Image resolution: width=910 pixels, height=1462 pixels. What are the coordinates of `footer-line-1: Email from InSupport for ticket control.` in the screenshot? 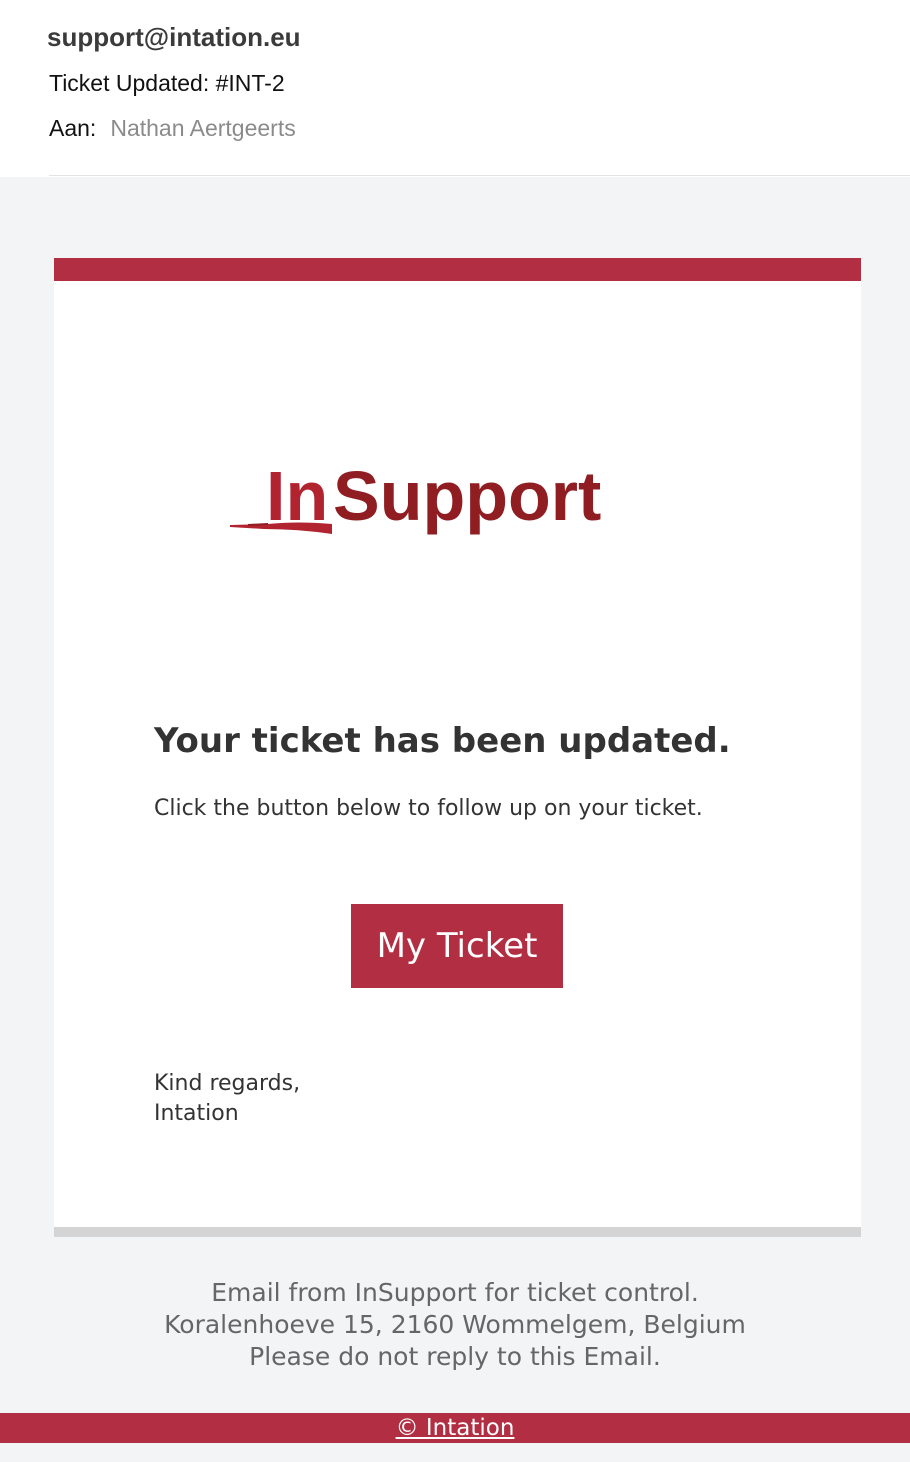 It's located at (455, 1292).